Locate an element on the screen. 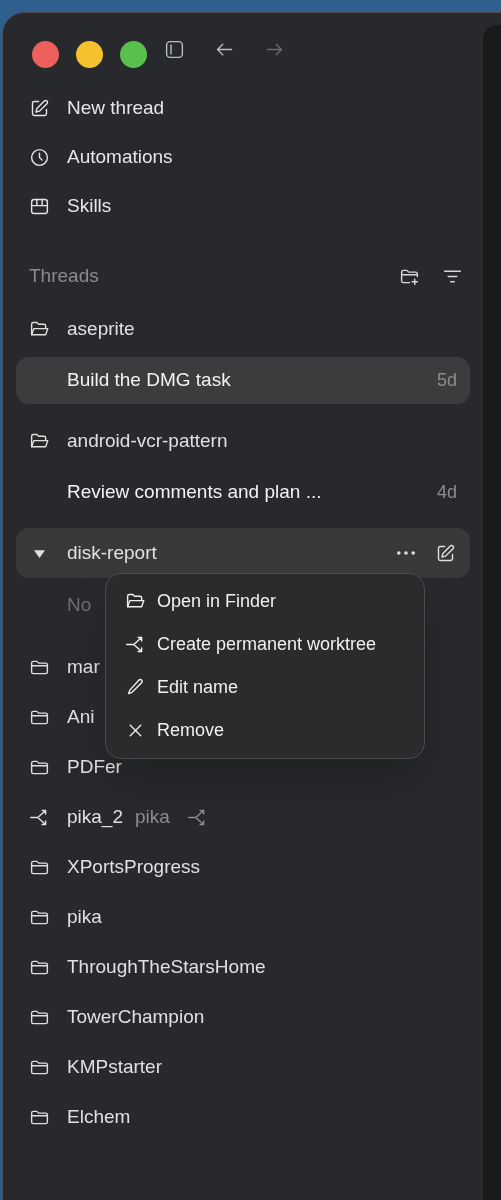  project-name: TowerChampion is located at coordinates (136, 1017).